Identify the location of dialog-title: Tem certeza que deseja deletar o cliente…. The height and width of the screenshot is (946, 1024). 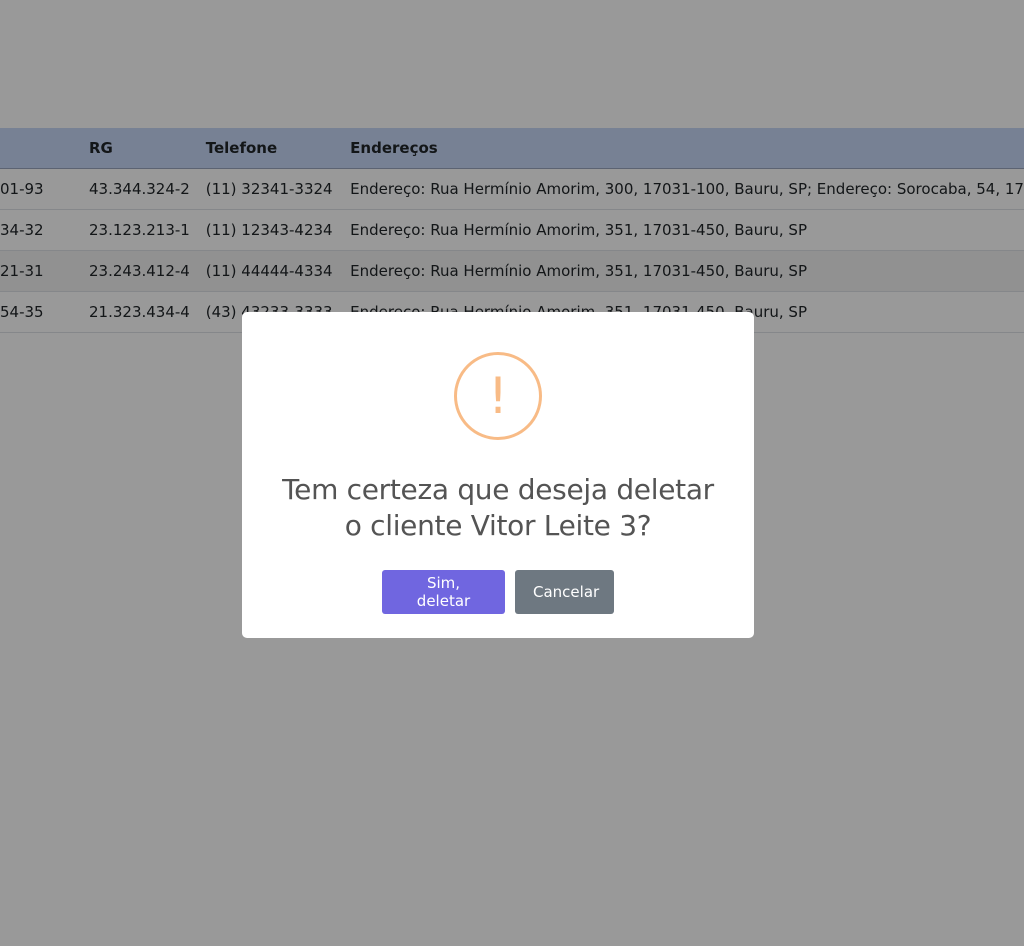
(498, 508).